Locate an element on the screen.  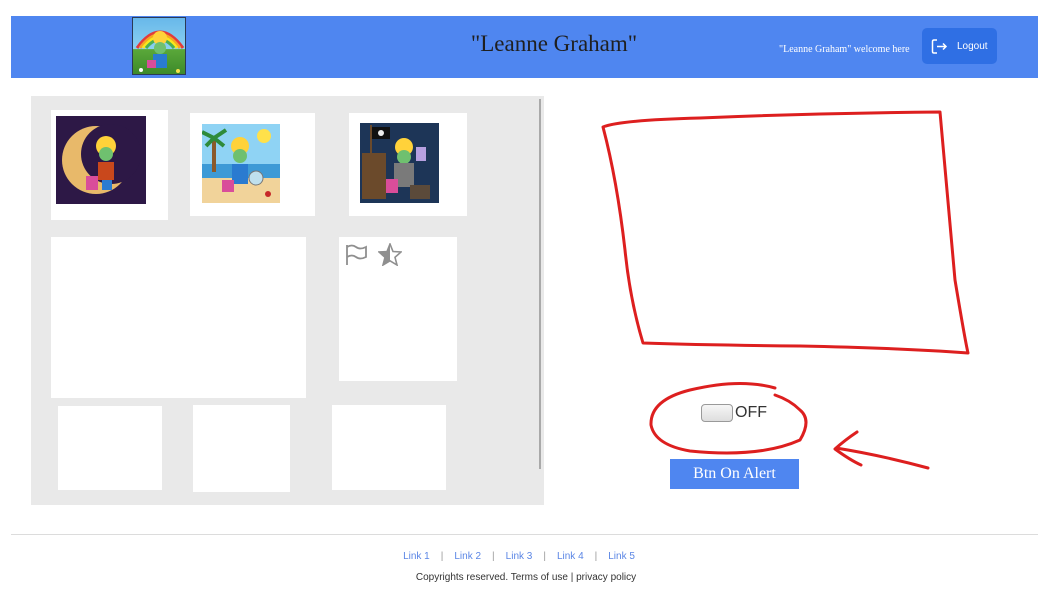
footer-link-2: Link 2 is located at coordinates (467, 556).